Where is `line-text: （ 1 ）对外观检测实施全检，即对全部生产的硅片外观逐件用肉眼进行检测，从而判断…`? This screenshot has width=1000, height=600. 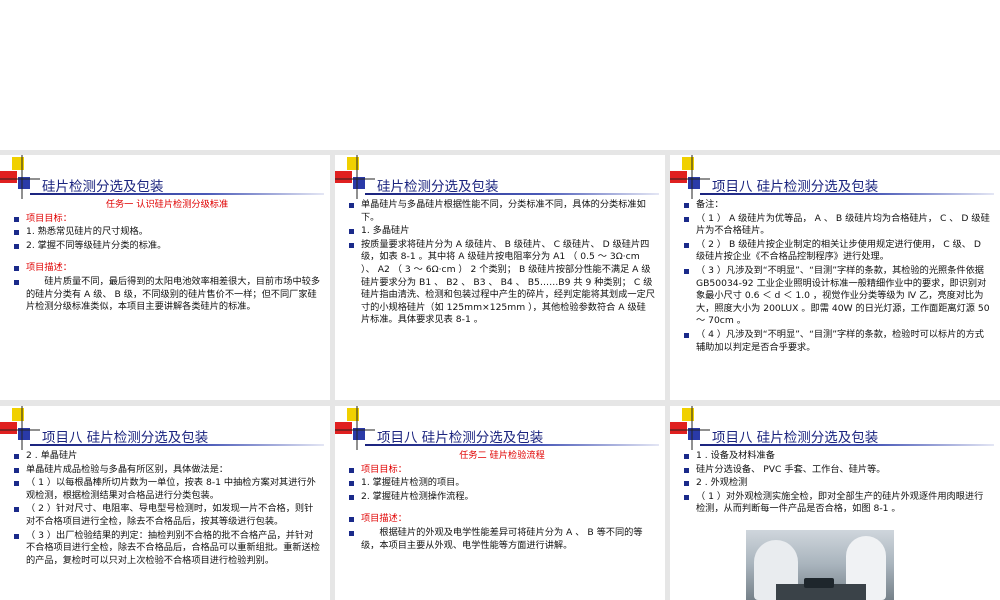
line-text: （ 1 ）对外观检测实施全检，即对全部生产的硅片外观逐件用肉眼进行检测，从而判断… is located at coordinates (840, 502).